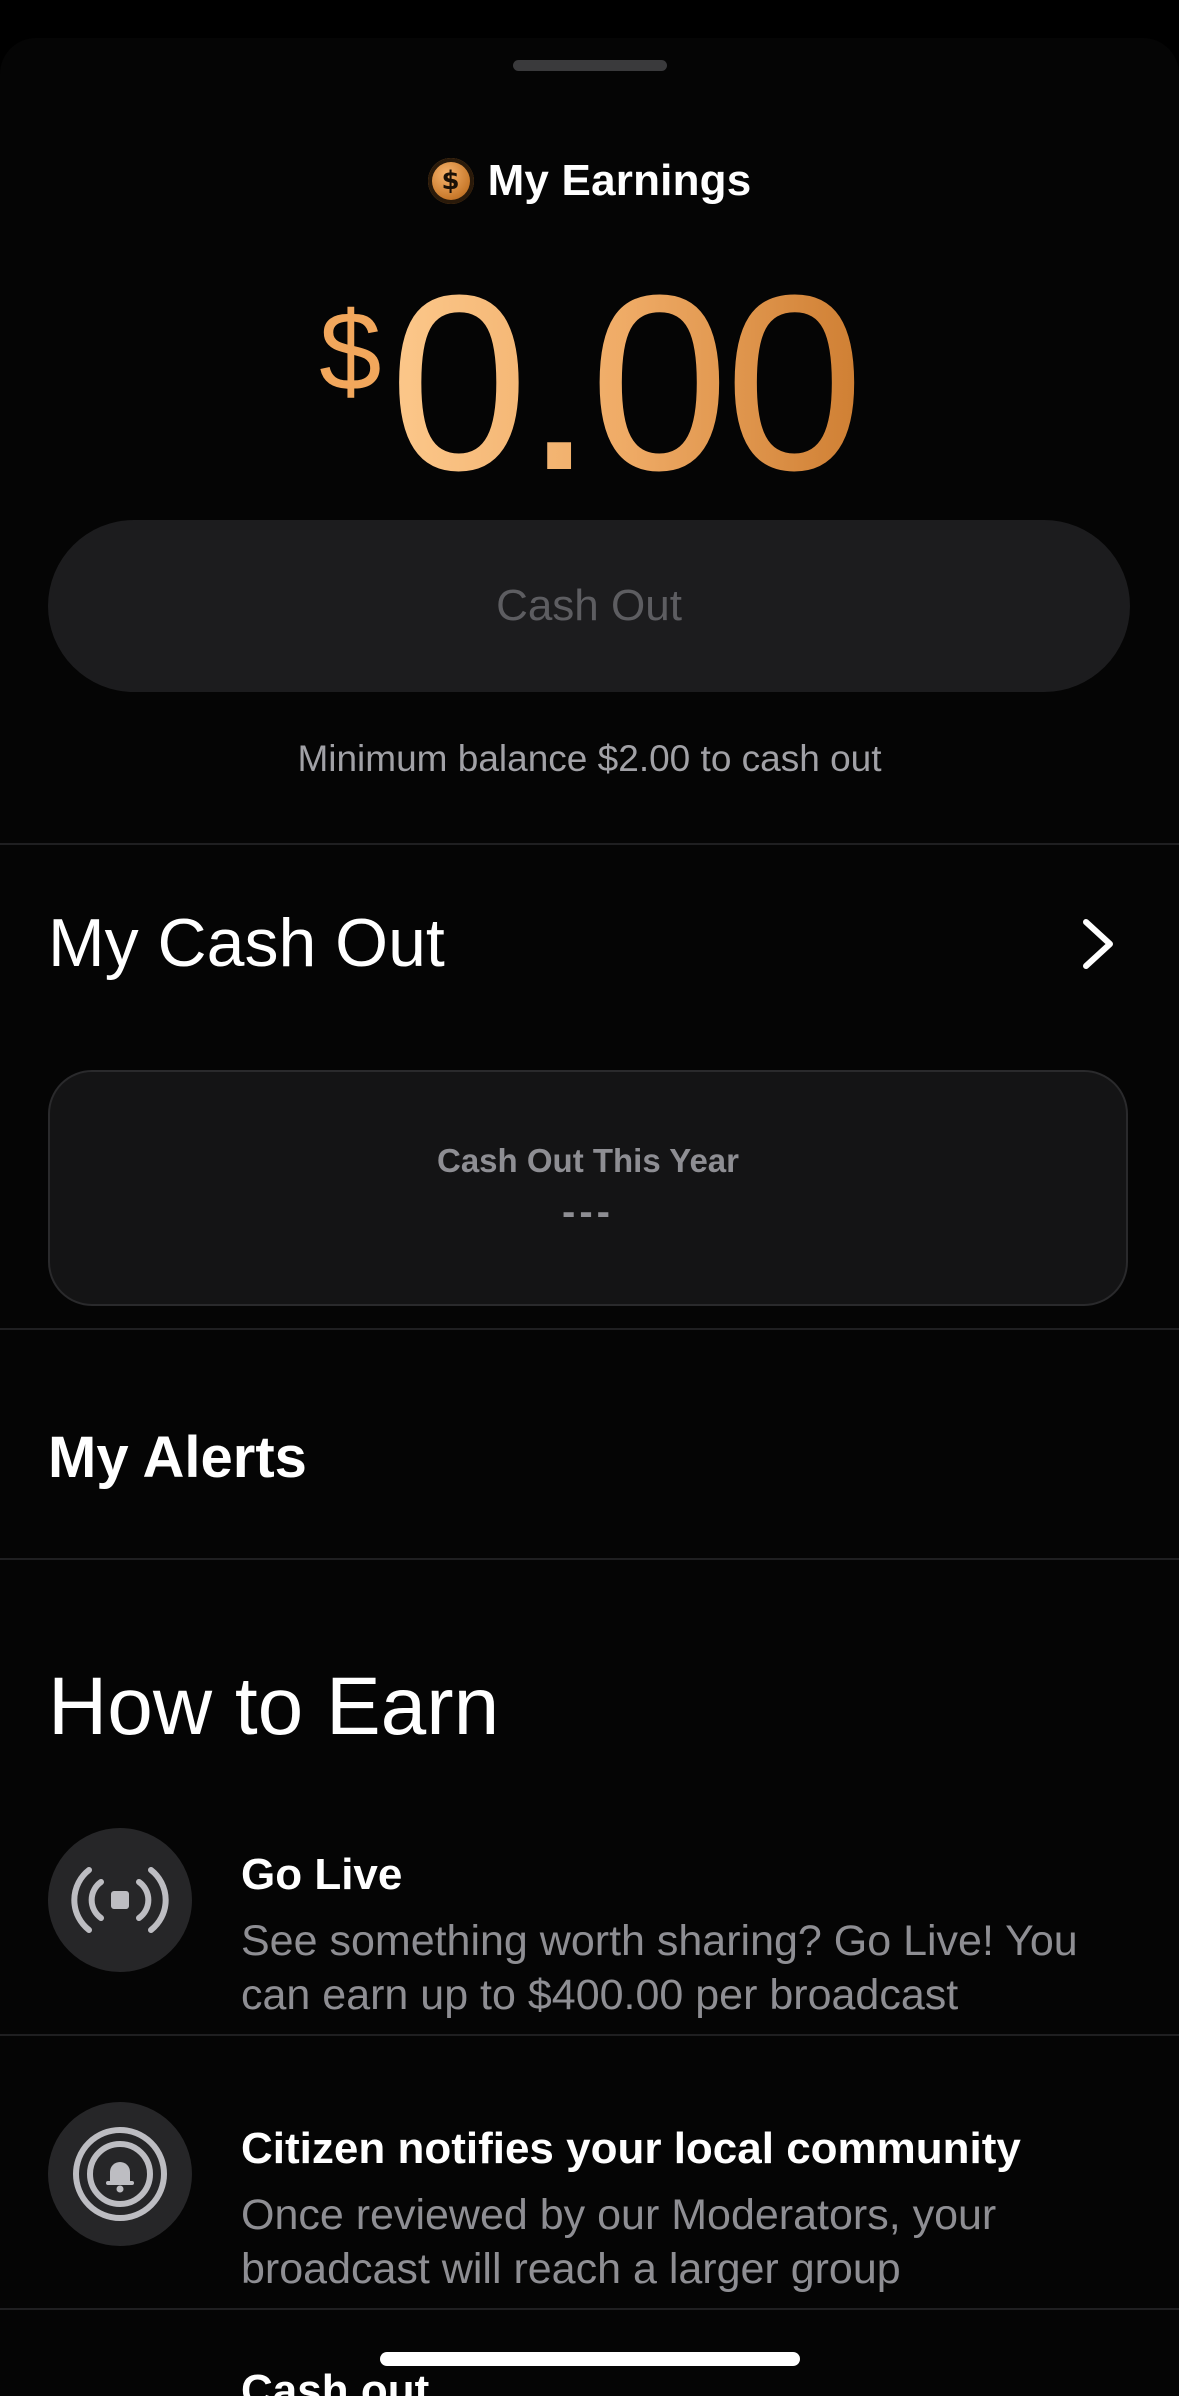  Describe the element at coordinates (246, 943) in the screenshot. I see `my-cash-out-title: My Cash Out` at that location.